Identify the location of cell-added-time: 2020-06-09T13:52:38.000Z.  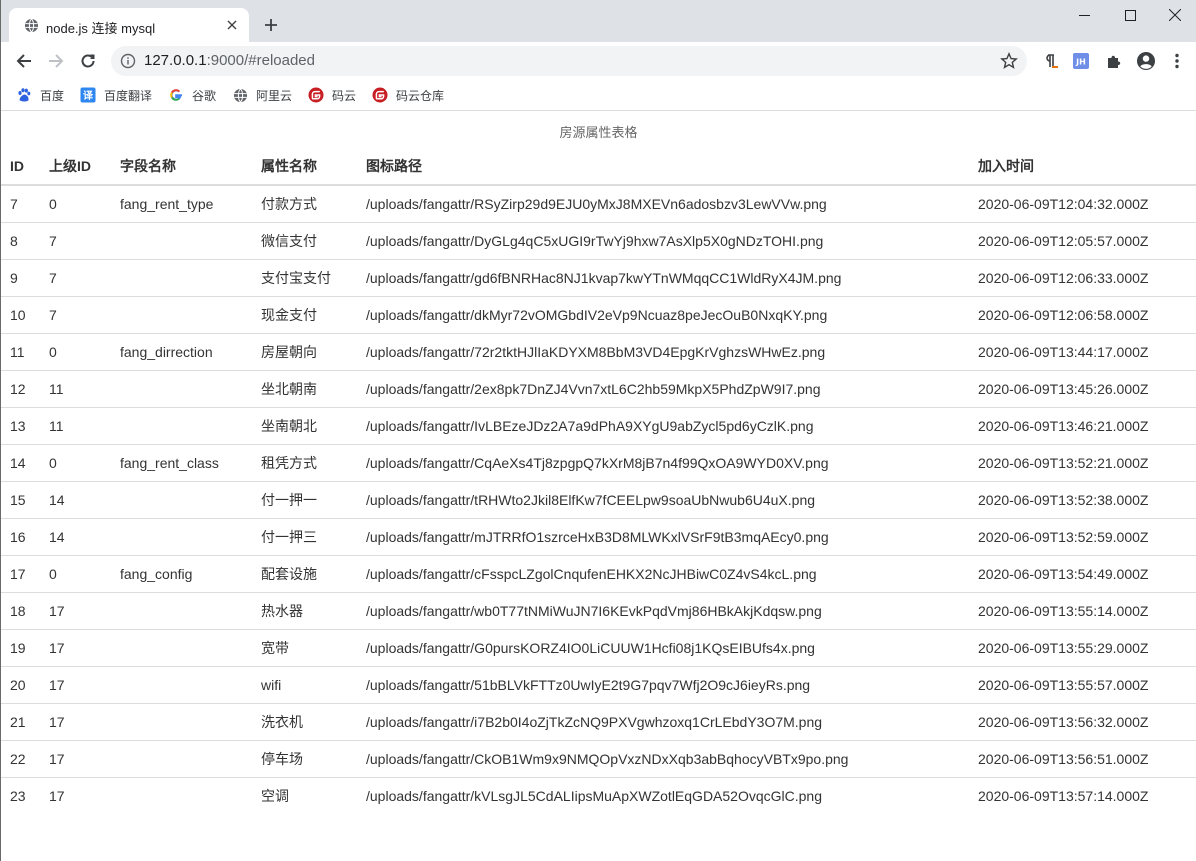
(1082, 500).